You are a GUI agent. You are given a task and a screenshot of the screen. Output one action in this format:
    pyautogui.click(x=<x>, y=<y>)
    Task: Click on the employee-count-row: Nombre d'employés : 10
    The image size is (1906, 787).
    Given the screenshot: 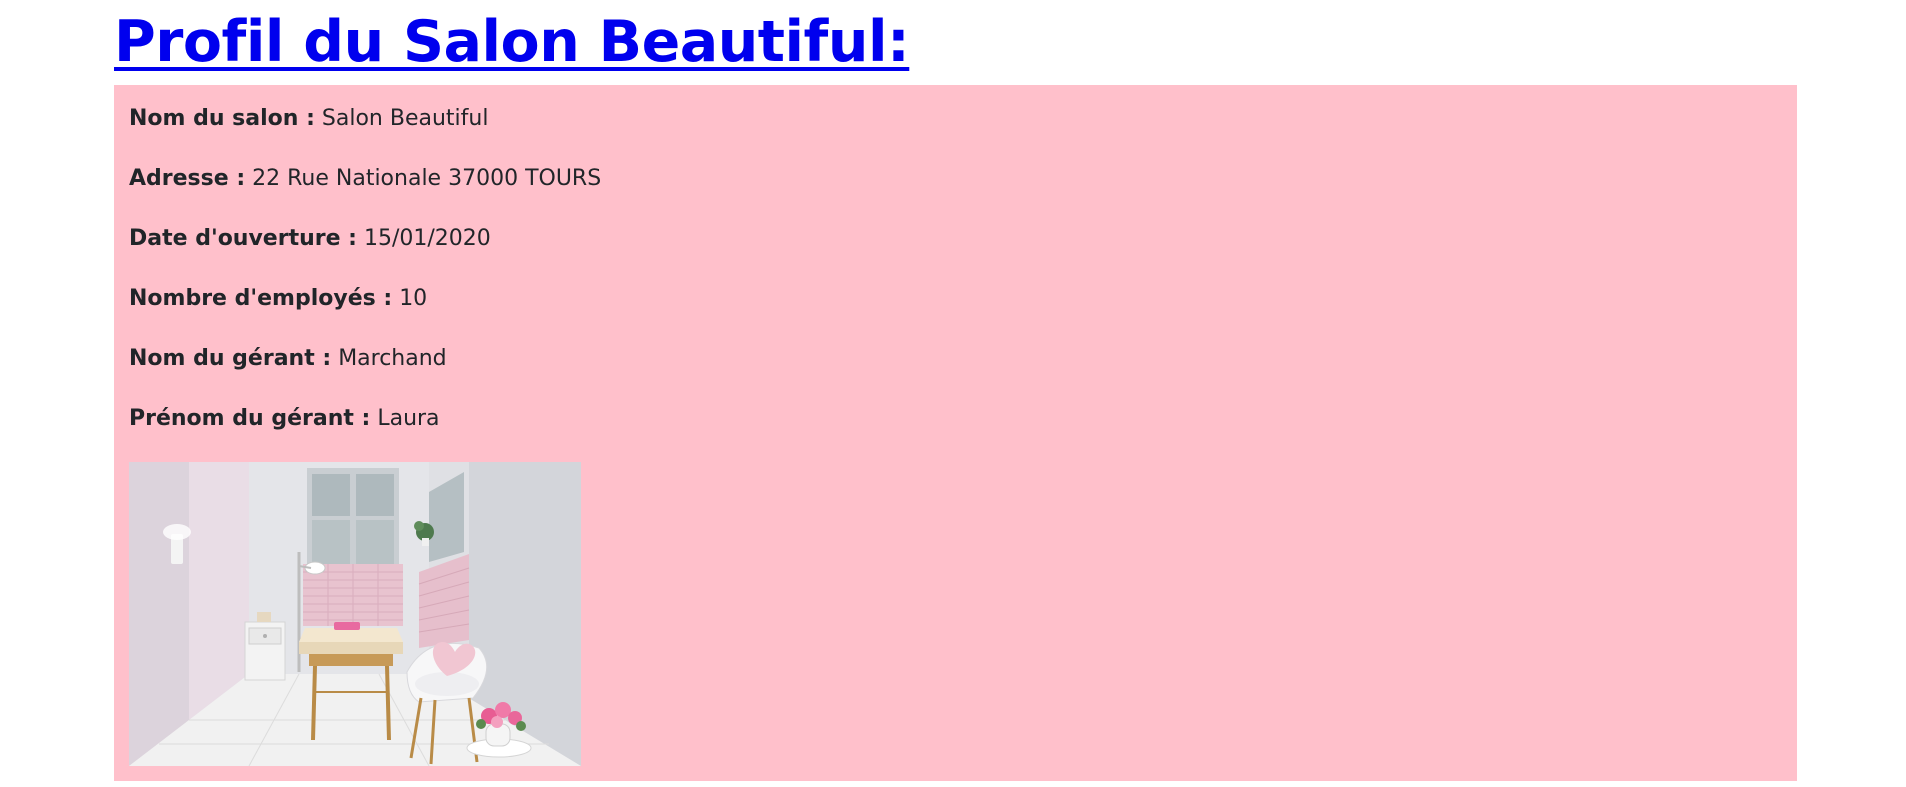 What is the action you would take?
    pyautogui.click(x=278, y=299)
    